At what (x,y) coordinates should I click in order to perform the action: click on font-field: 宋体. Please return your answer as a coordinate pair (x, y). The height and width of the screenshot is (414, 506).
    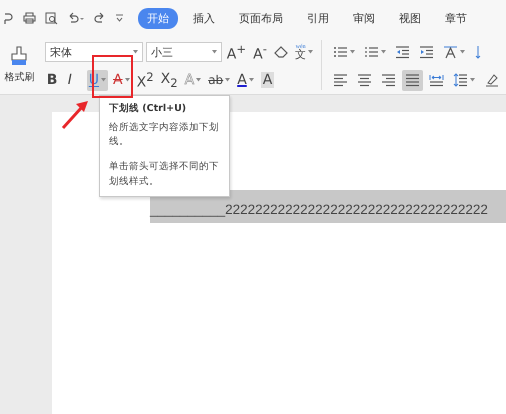
    Looking at the image, I should click on (93, 52).